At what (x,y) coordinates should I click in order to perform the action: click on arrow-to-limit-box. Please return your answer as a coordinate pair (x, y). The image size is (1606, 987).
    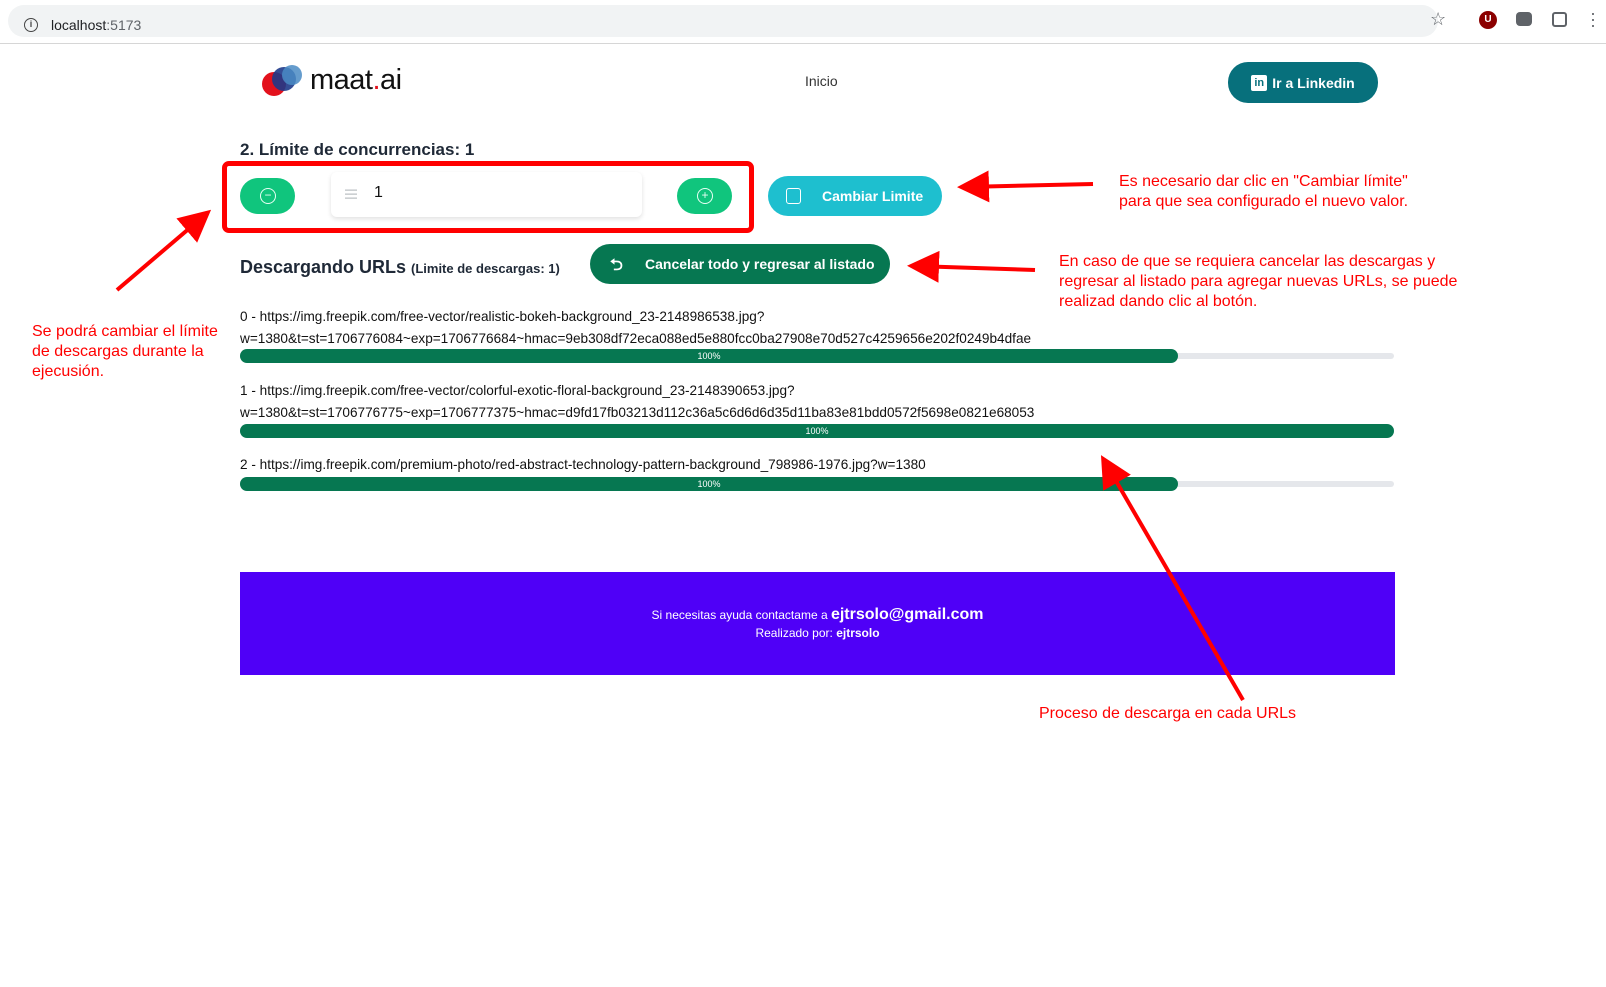
    Looking at the image, I should click on (163, 250).